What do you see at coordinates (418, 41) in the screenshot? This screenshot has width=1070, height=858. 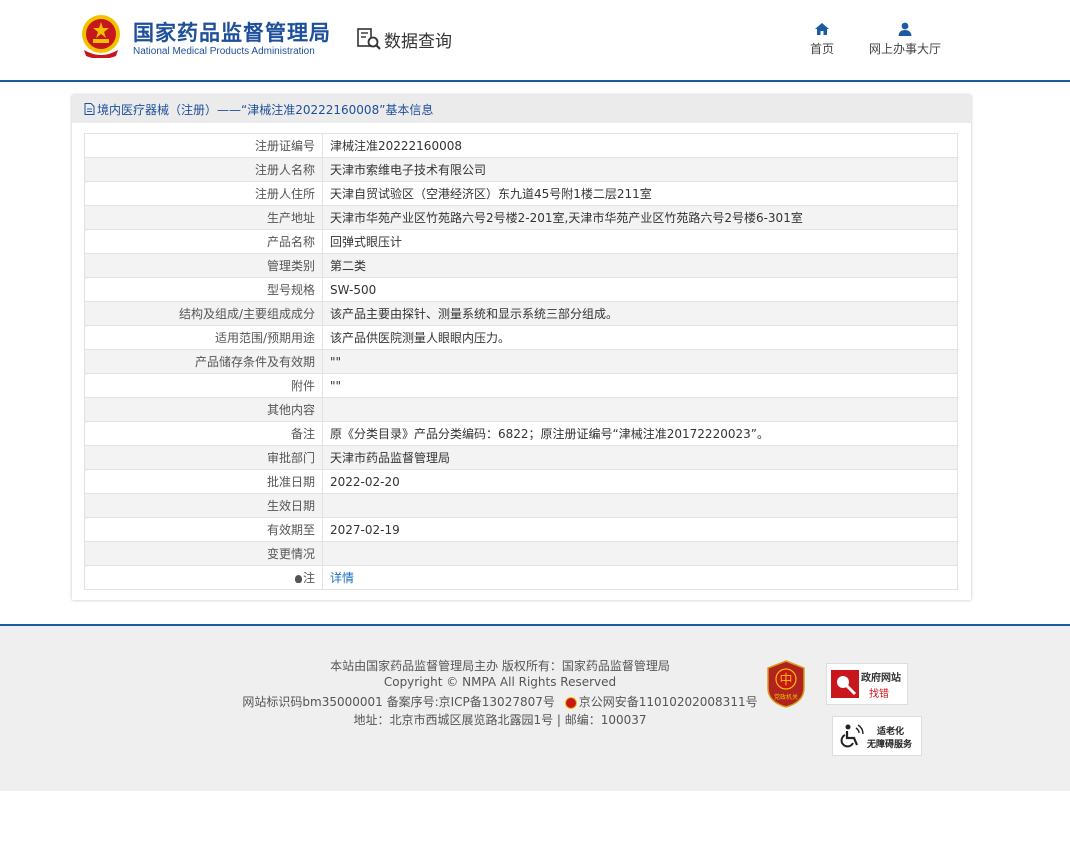 I see `data-query-label: 数据查询` at bounding box center [418, 41].